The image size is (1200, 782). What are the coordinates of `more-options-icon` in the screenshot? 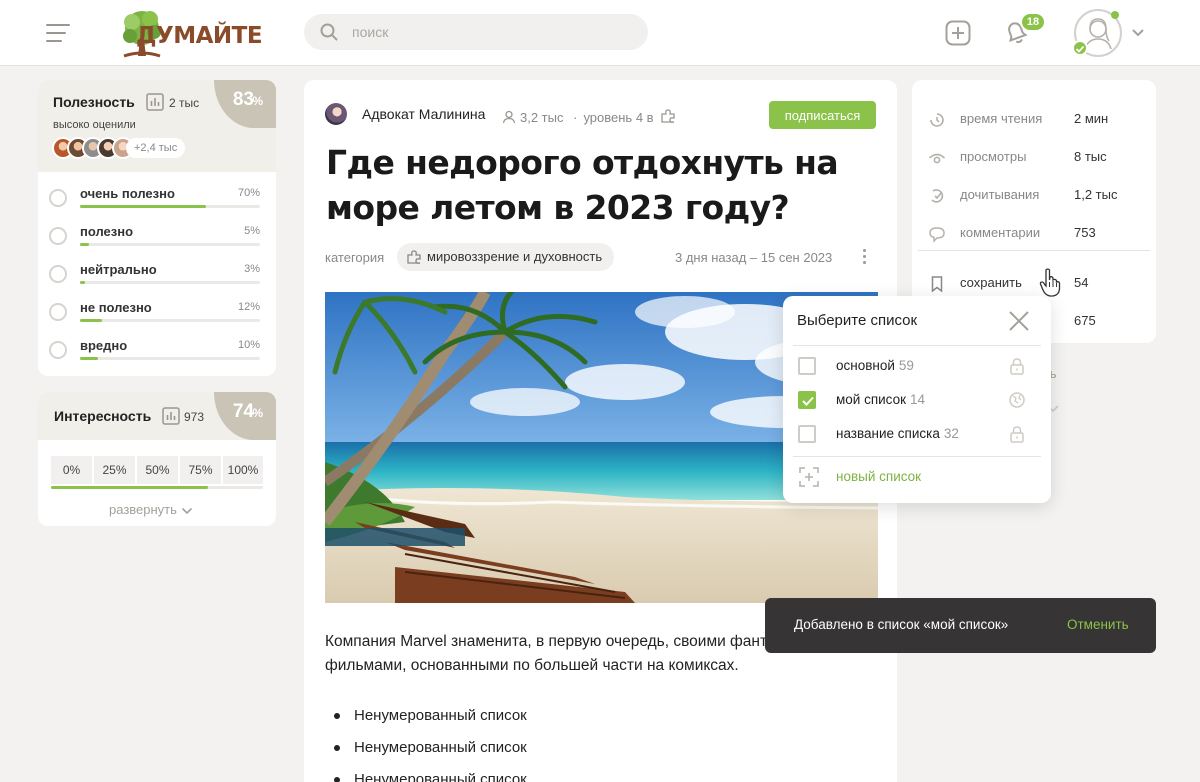 It's located at (864, 258).